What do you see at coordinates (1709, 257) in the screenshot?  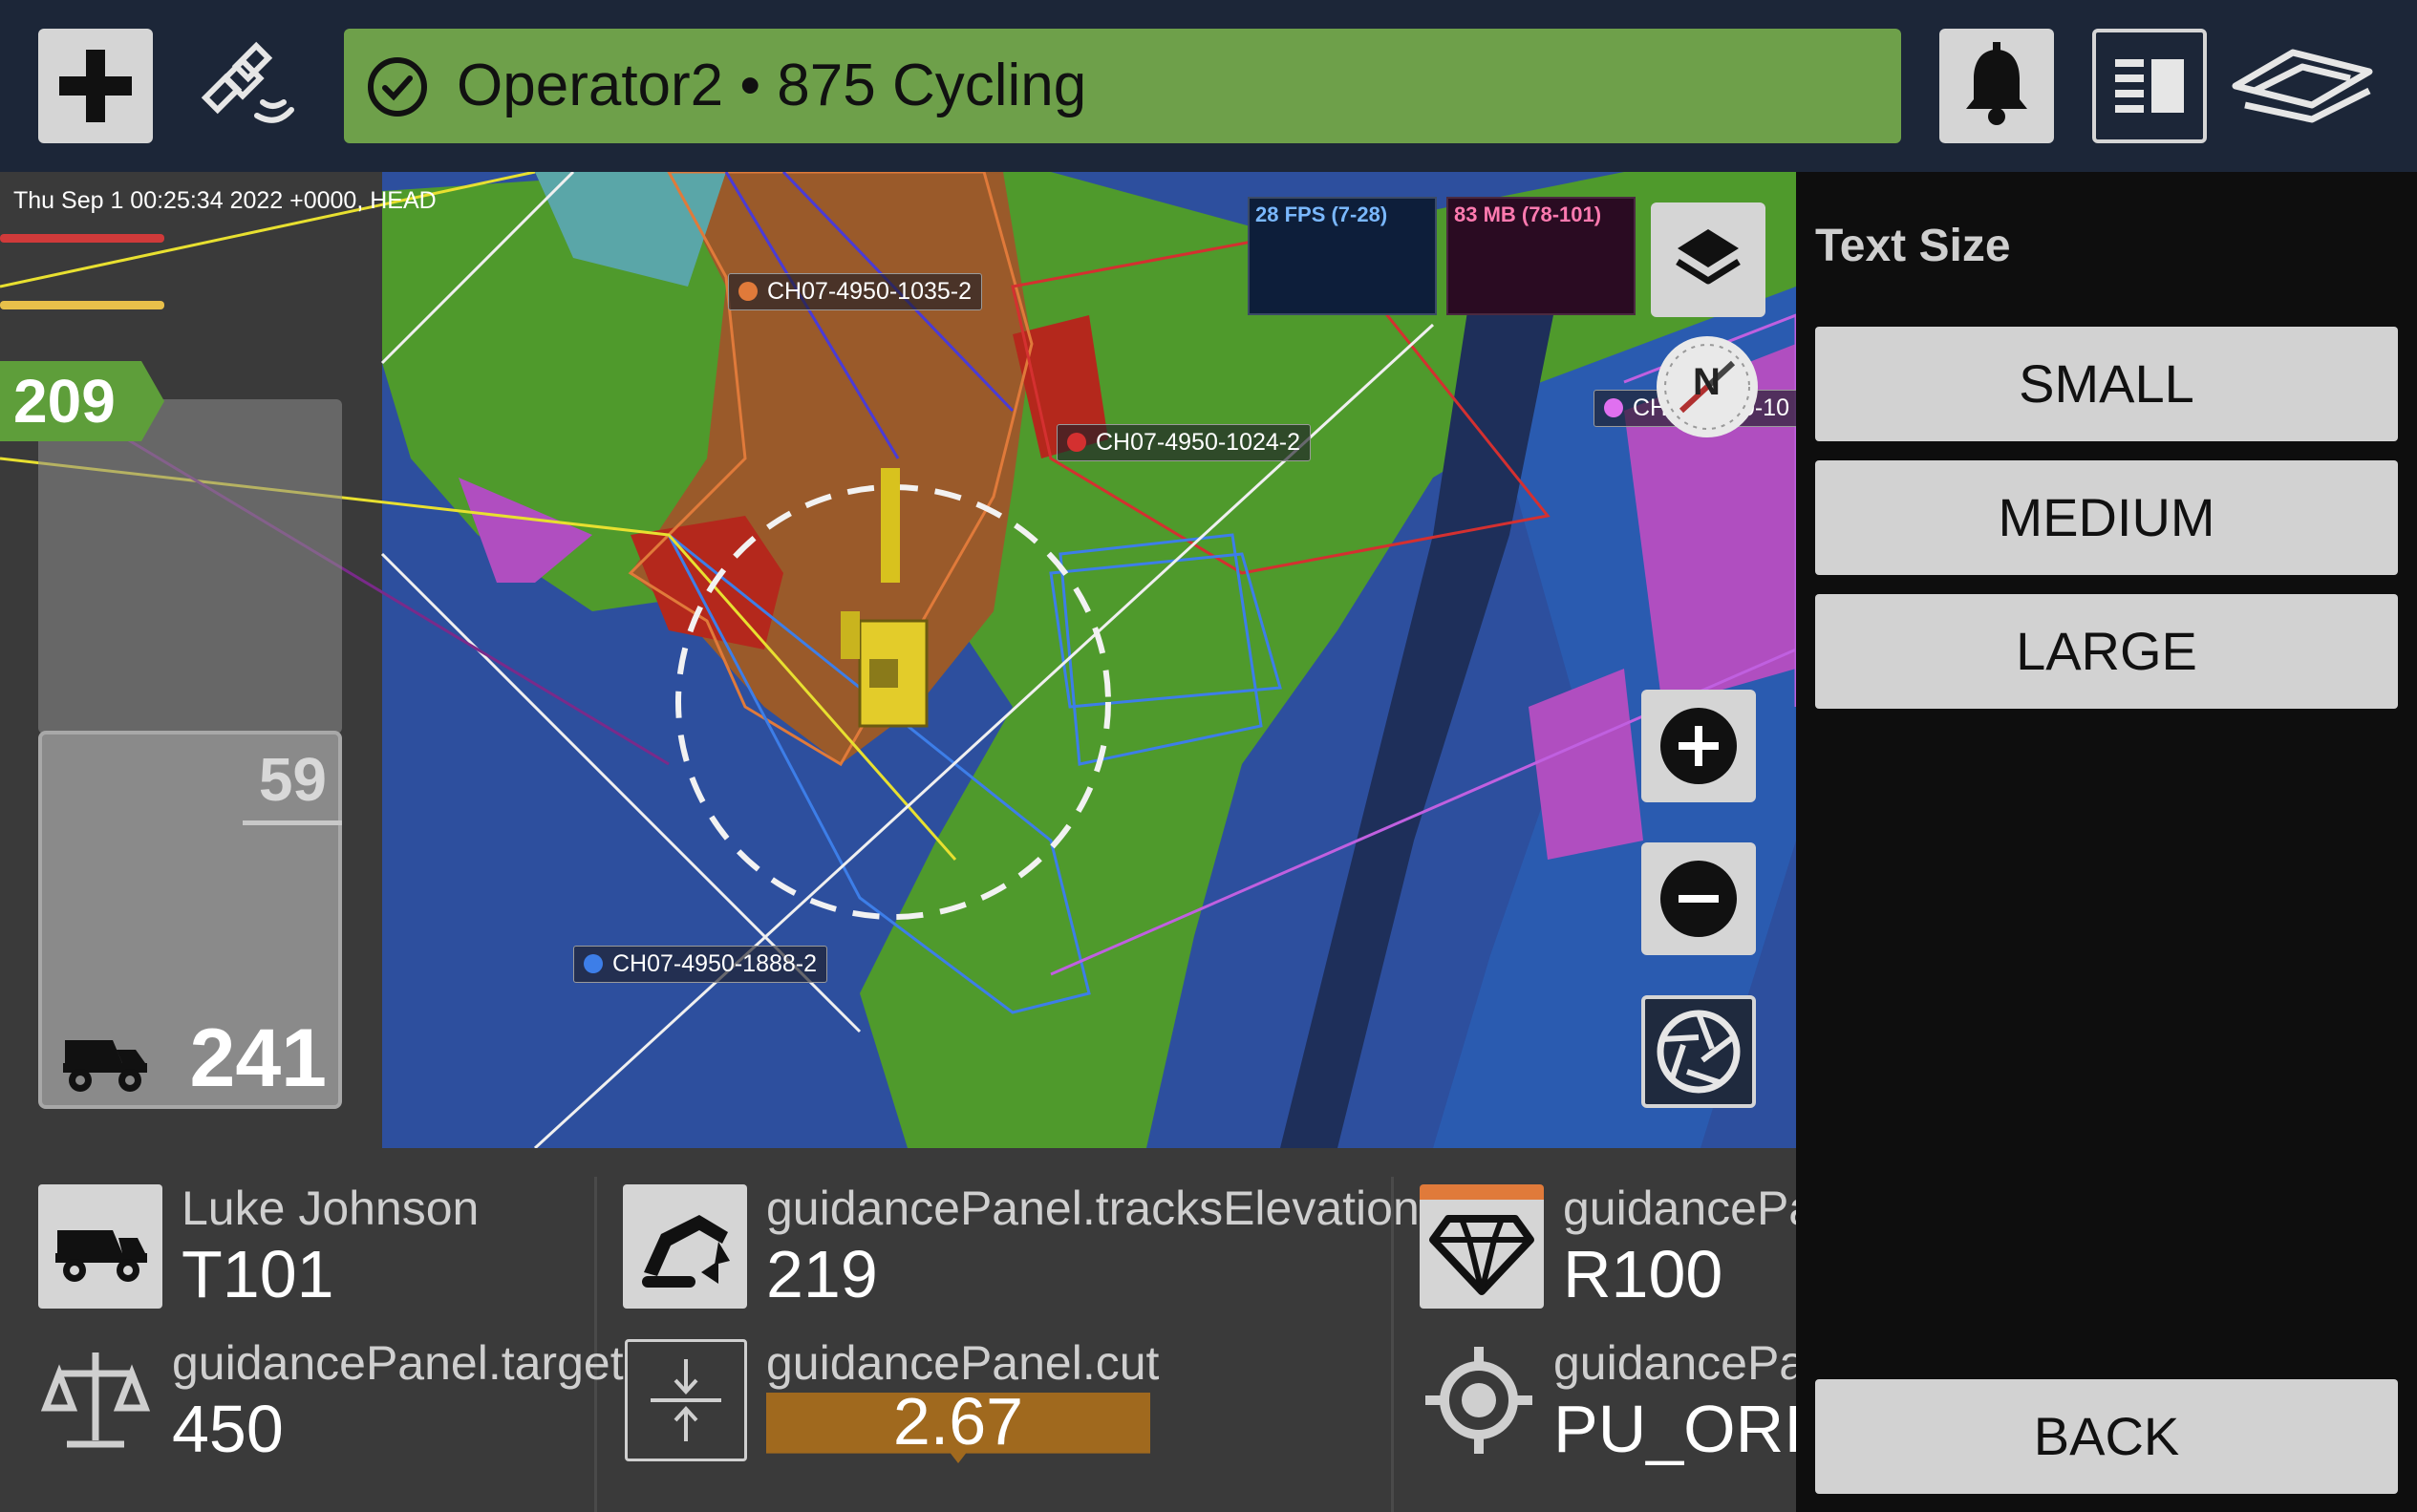 I see `layers-icon` at bounding box center [1709, 257].